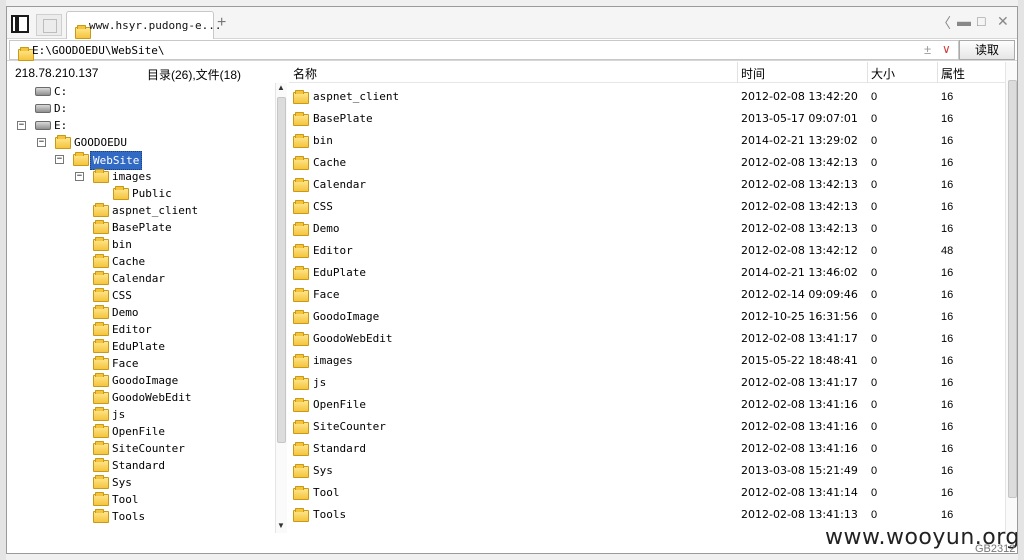  I want to click on file-name: SiteCounter, so click(349, 426).